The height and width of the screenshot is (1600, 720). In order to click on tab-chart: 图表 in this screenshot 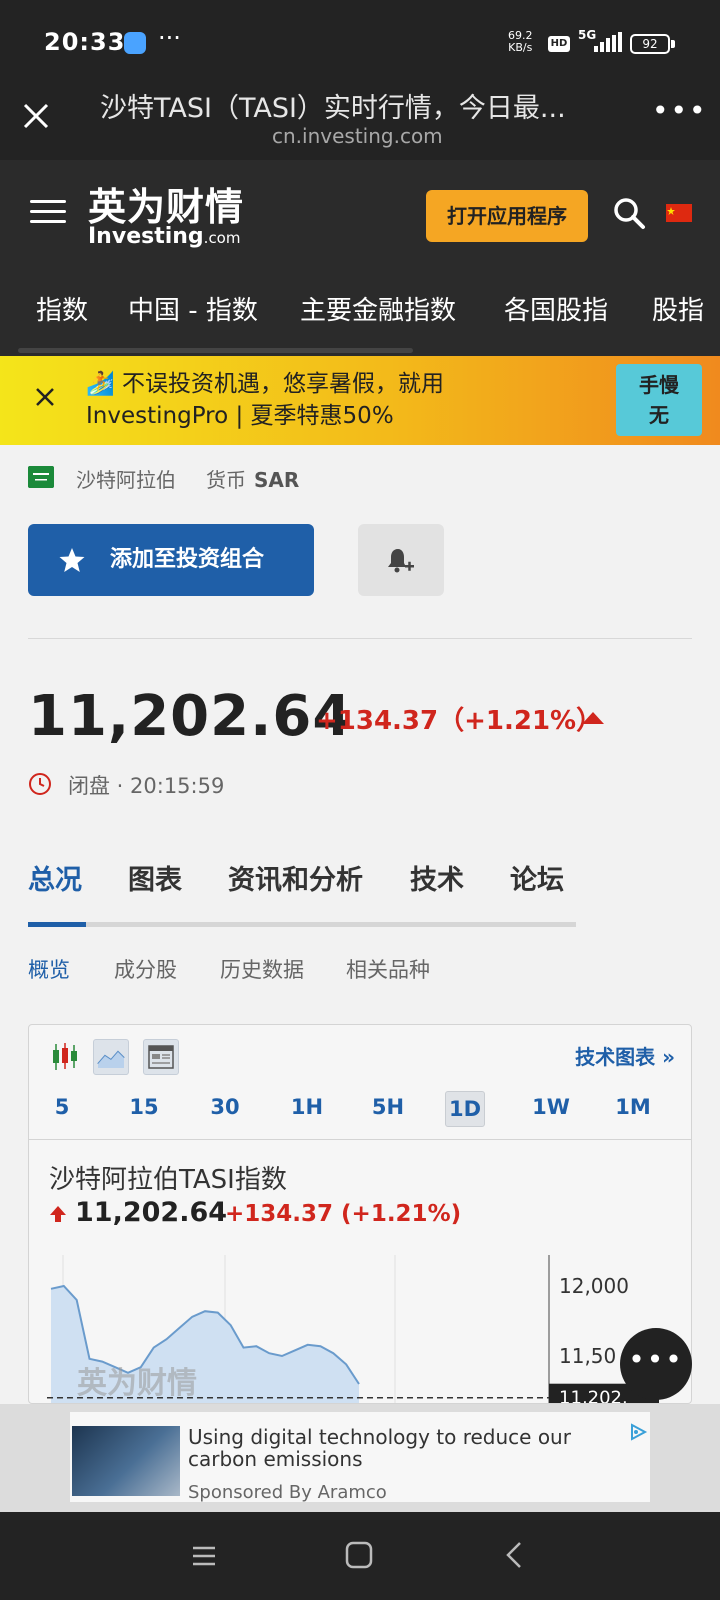, I will do `click(155, 877)`.